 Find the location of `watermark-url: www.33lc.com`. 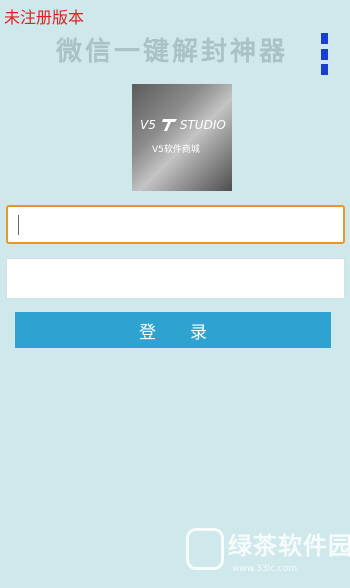

watermark-url: www.33lc.com is located at coordinates (265, 569).